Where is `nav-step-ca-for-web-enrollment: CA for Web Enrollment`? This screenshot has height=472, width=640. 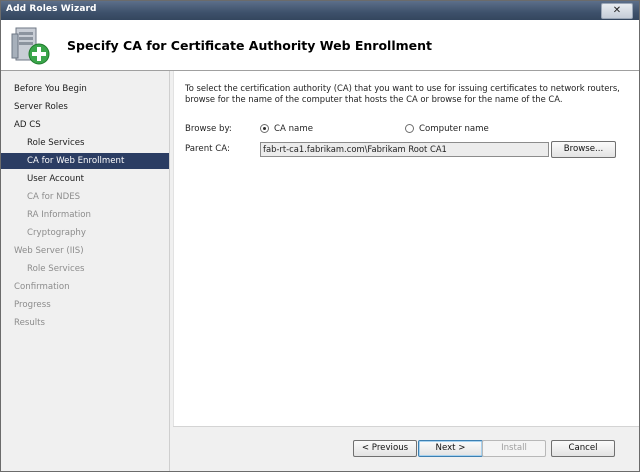 nav-step-ca-for-web-enrollment: CA for Web Enrollment is located at coordinates (85, 161).